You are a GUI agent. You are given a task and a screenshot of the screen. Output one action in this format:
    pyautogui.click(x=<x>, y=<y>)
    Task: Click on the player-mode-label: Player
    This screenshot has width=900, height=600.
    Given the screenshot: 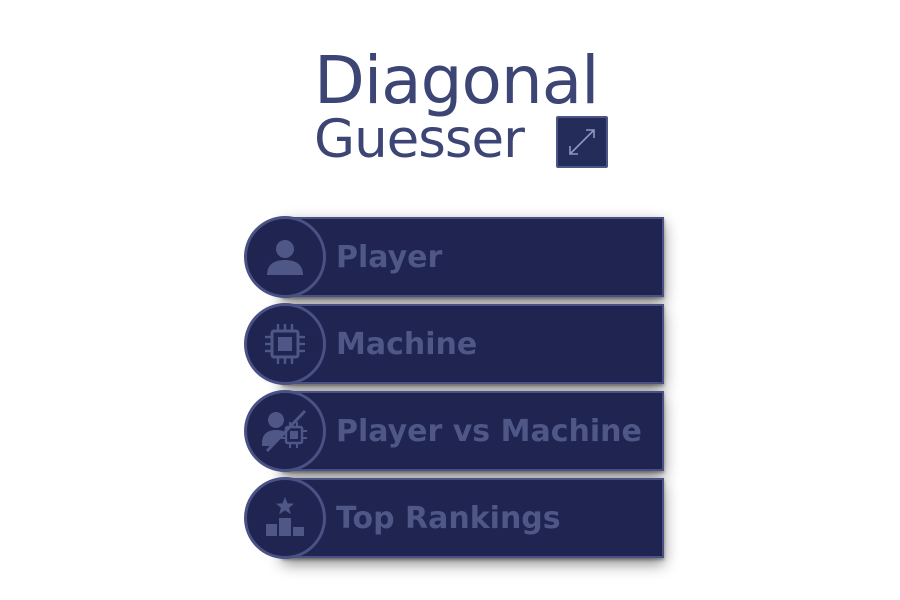 What is the action you would take?
    pyautogui.click(x=389, y=257)
    